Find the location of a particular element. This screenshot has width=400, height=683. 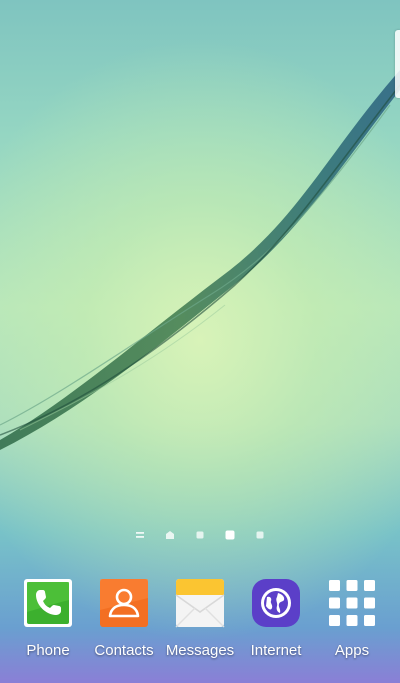

messages-app: Messages is located at coordinates (200, 620).